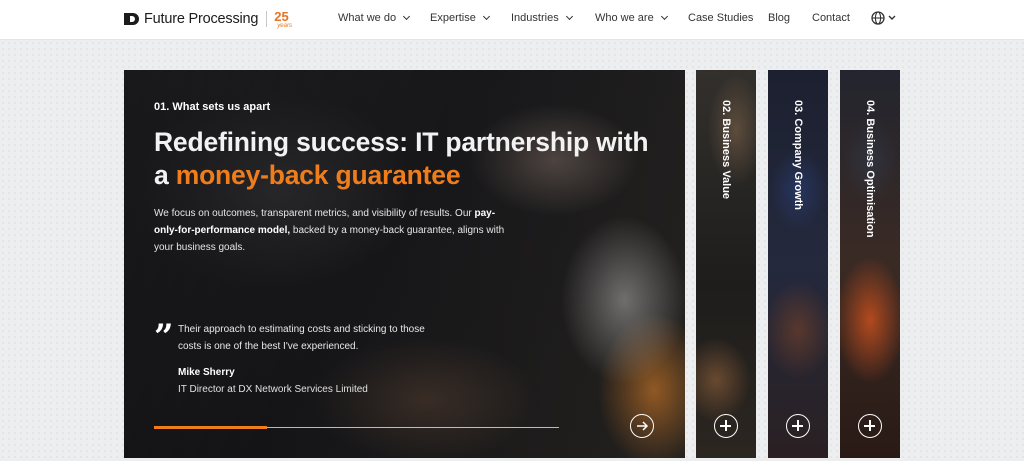  I want to click on next-slide-button, so click(642, 426).